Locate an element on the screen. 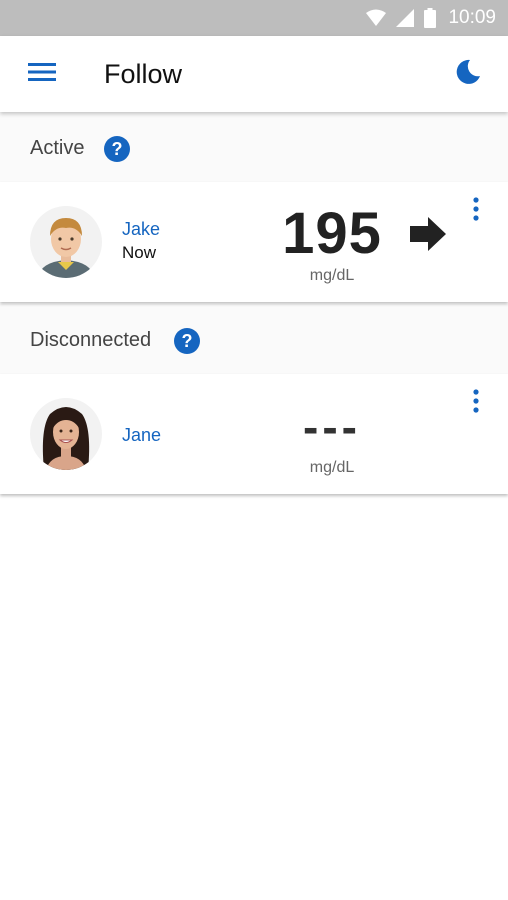 The image size is (508, 900). app-bar: Follow is located at coordinates (254, 74).